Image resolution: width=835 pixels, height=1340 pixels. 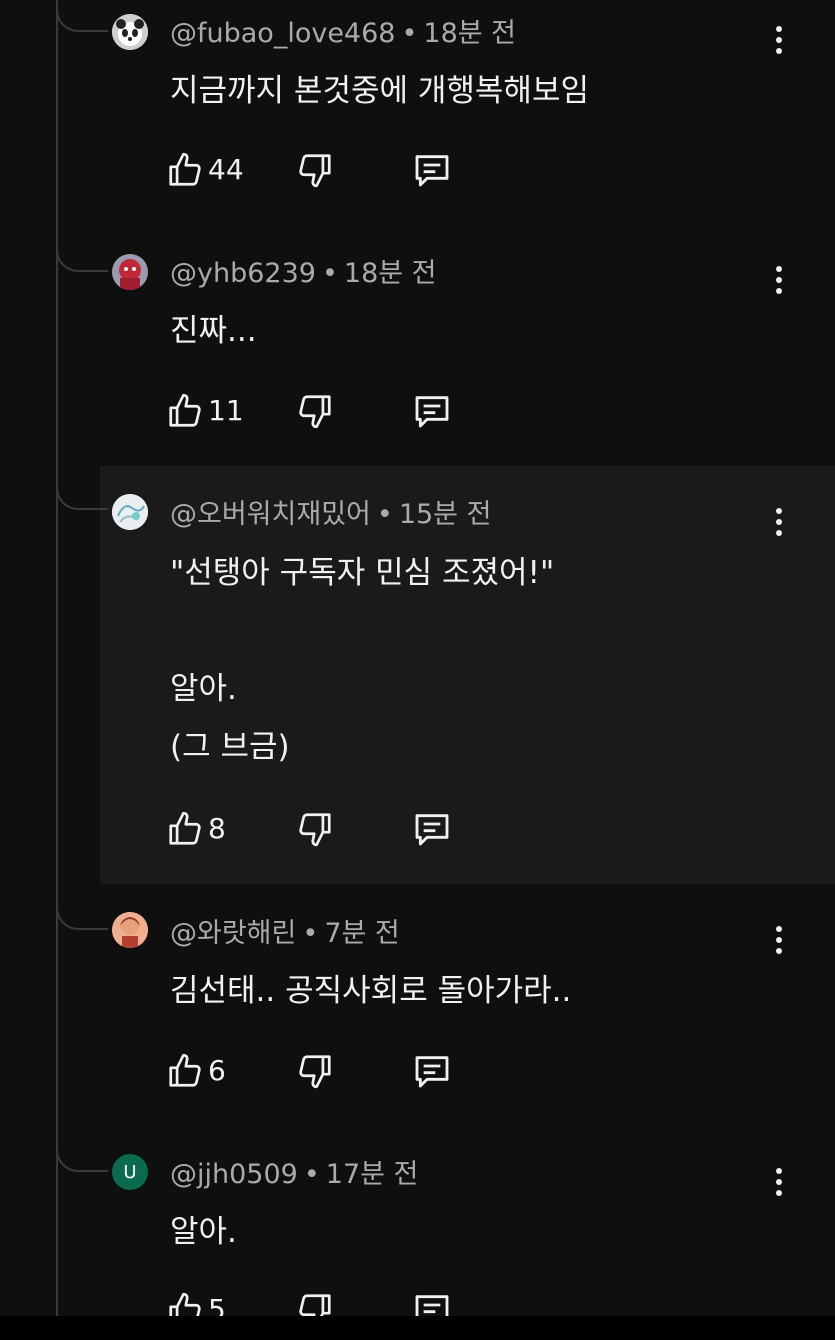 What do you see at coordinates (270, 514) in the screenshot?
I see `author-handle: @오버워치재밌어` at bounding box center [270, 514].